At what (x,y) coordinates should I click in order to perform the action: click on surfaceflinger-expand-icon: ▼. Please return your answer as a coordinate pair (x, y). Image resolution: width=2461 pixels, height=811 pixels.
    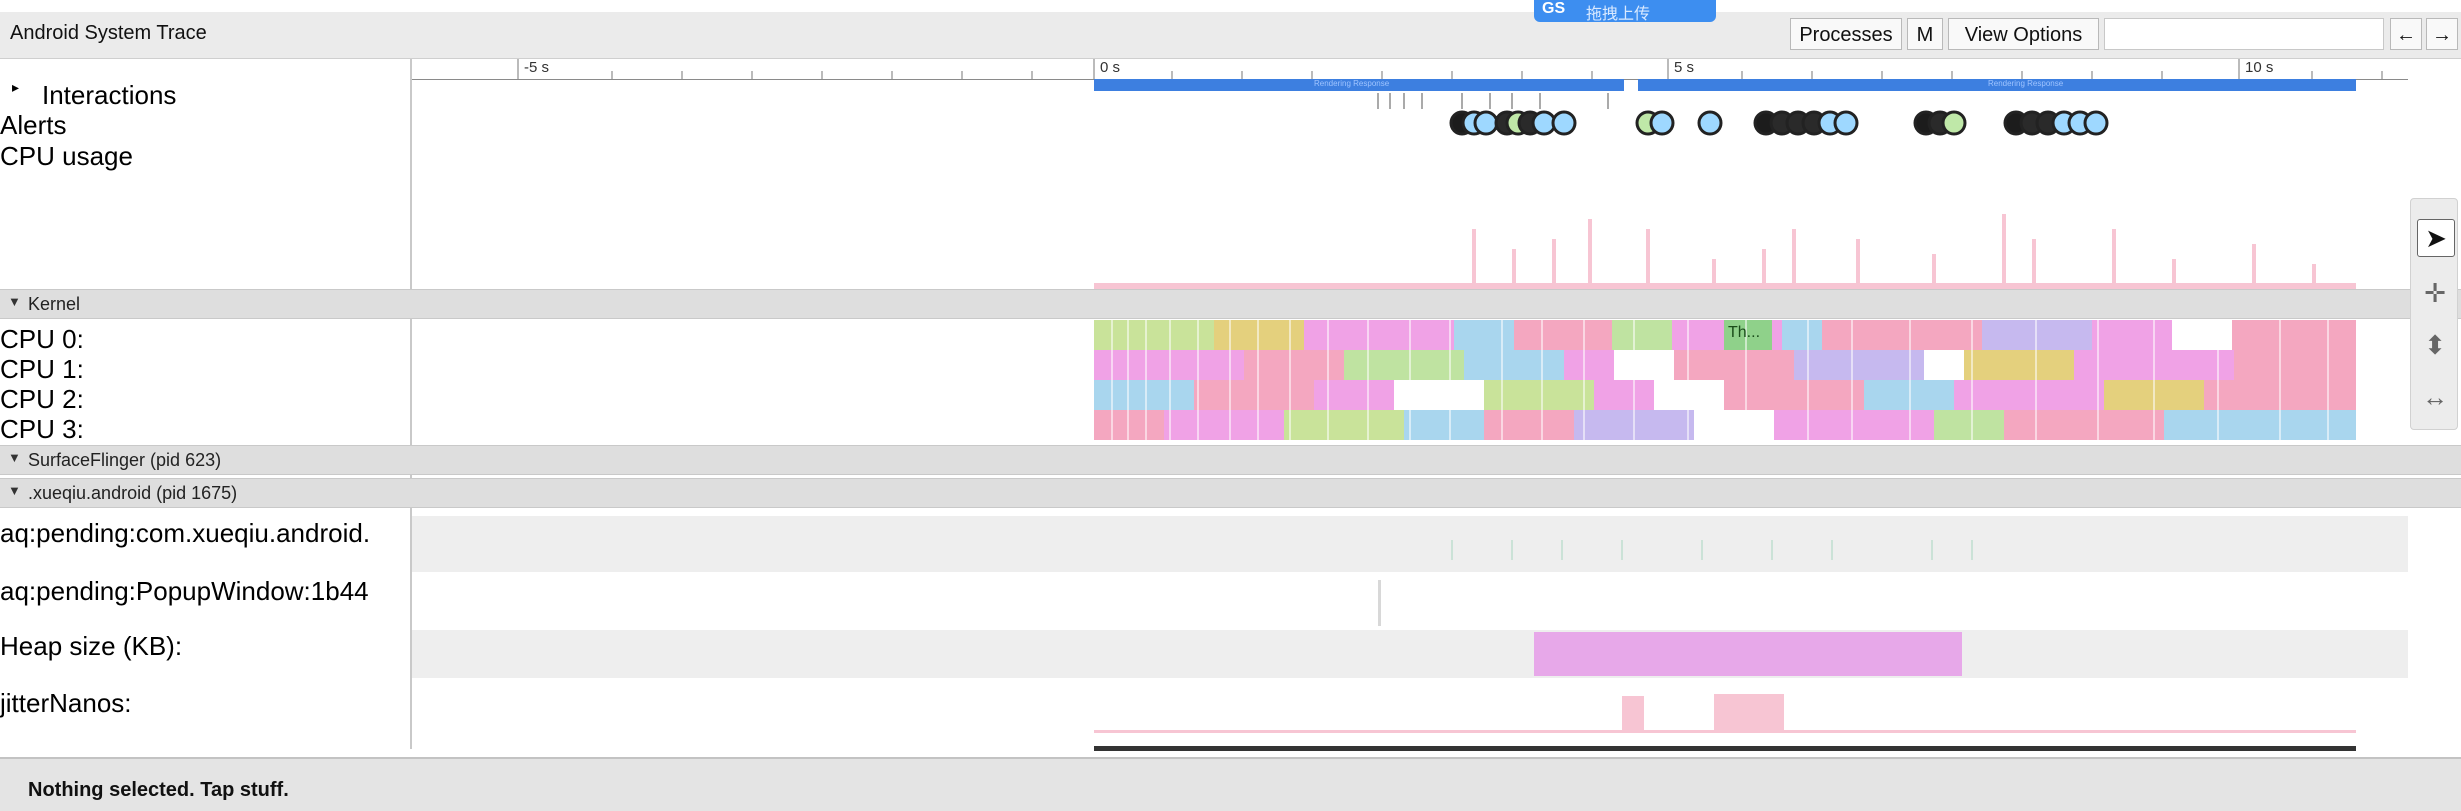
    Looking at the image, I should click on (14, 457).